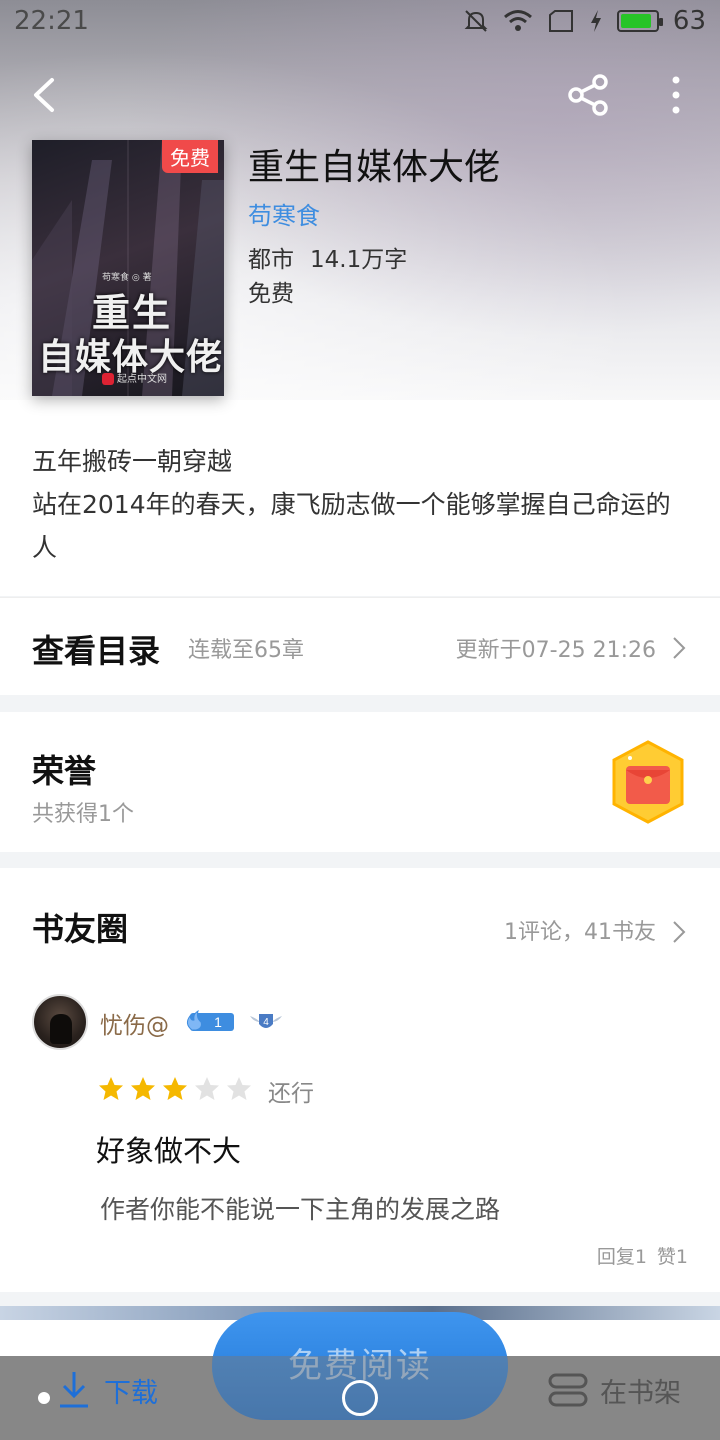 This screenshot has width=720, height=1440. What do you see at coordinates (676, 95) in the screenshot?
I see `more-icon` at bounding box center [676, 95].